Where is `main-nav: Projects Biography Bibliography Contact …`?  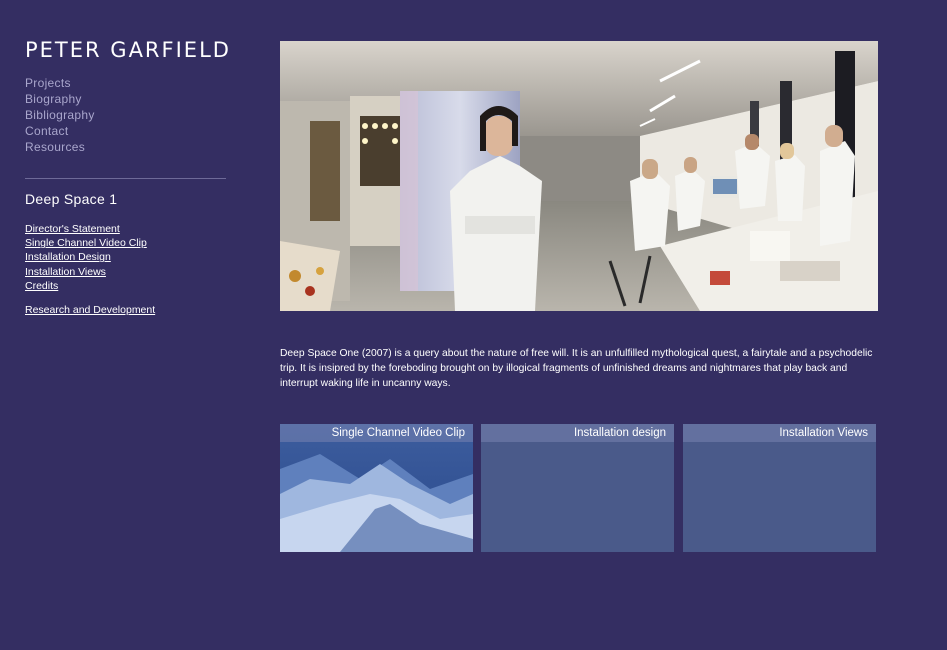
main-nav: Projects Biography Bibliography Contact … is located at coordinates (125, 115).